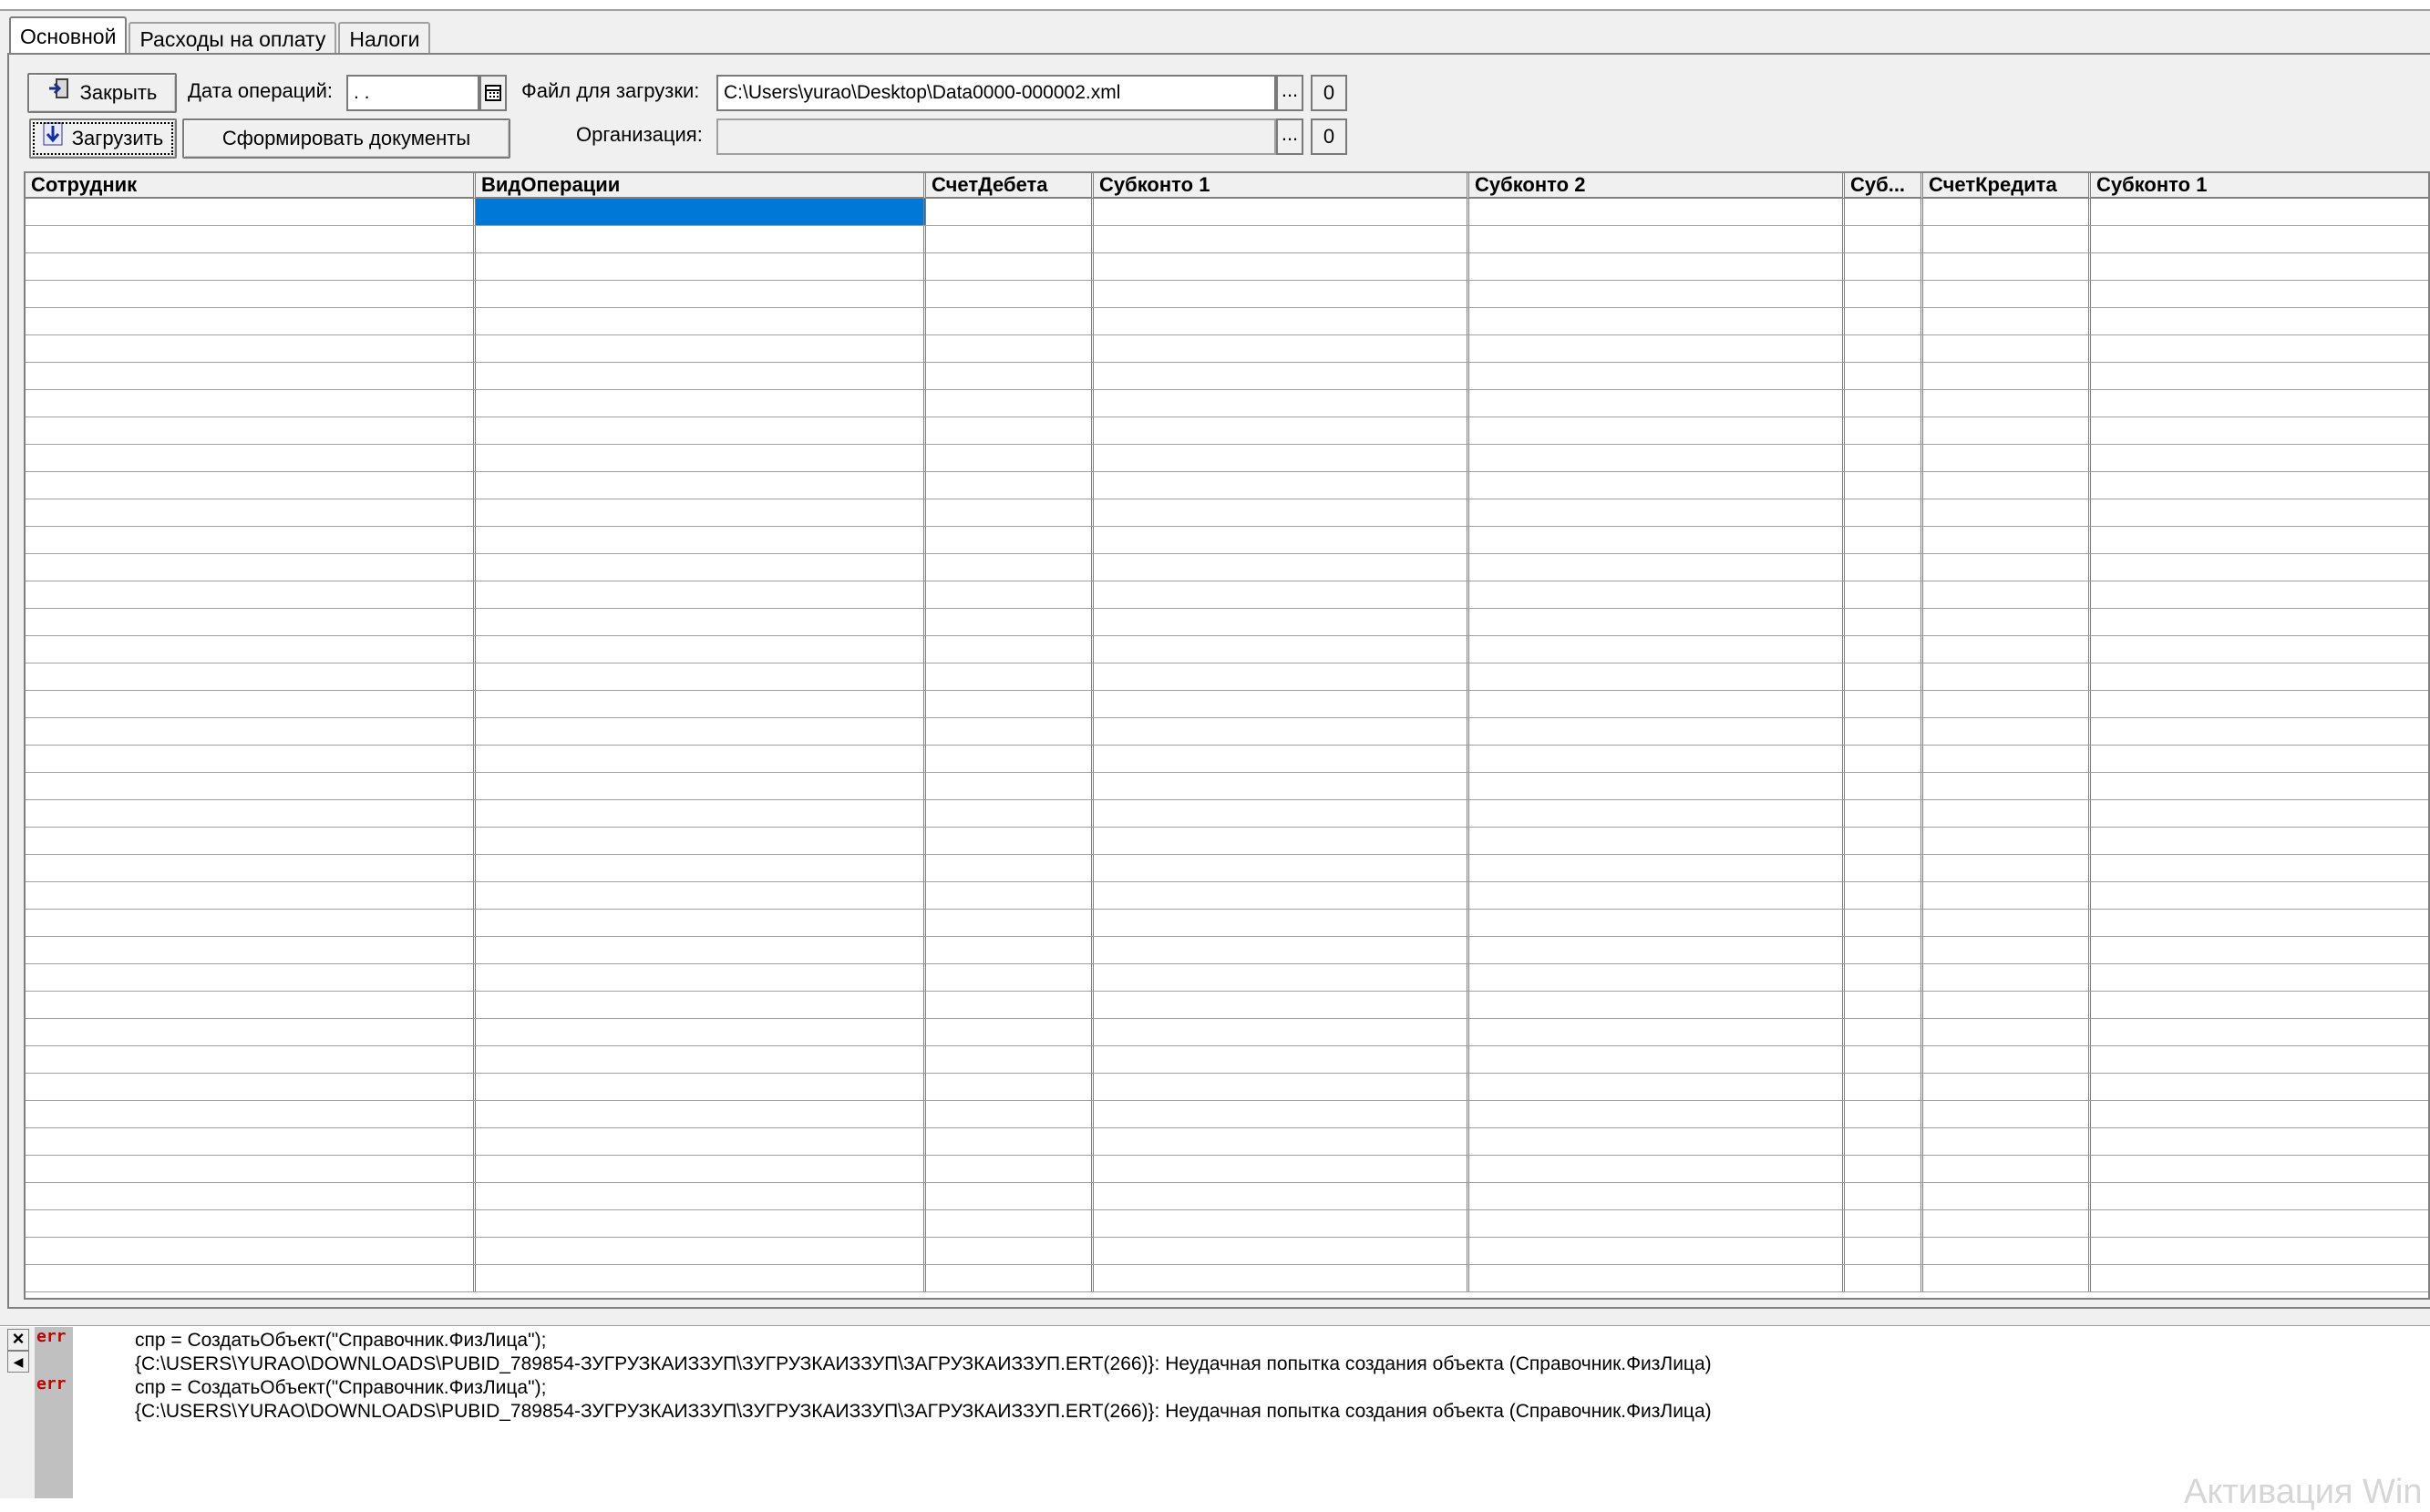  I want to click on form-documents-button: Сформировать документы, so click(346, 139).